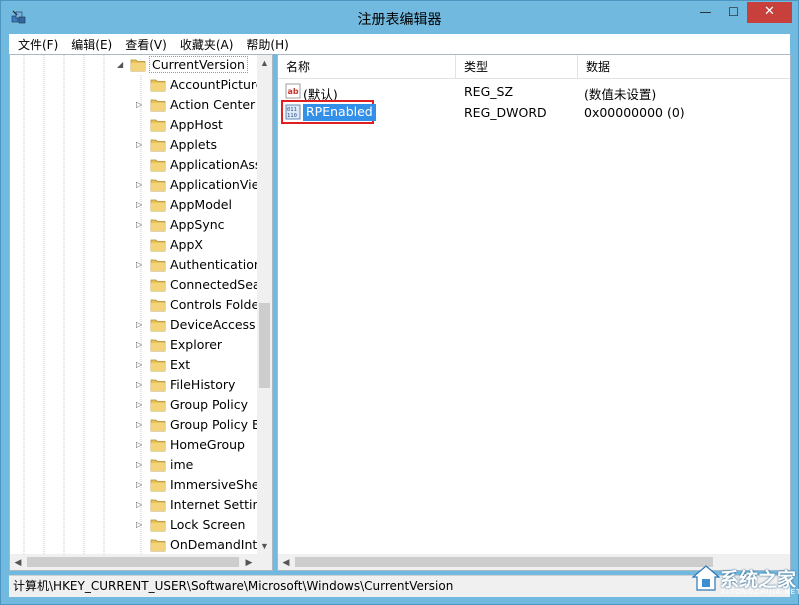 Image resolution: width=799 pixels, height=605 pixels. I want to click on close-button: ✕, so click(769, 12).